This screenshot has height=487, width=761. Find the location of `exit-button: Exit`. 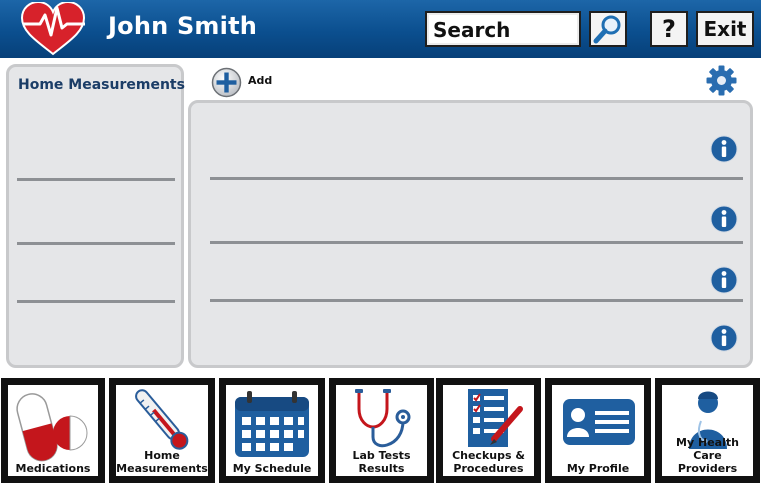

exit-button: Exit is located at coordinates (725, 29).